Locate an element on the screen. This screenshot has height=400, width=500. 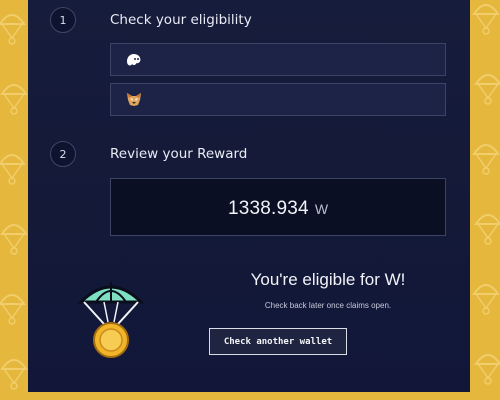
step-1-number: 1 is located at coordinates (63, 20).